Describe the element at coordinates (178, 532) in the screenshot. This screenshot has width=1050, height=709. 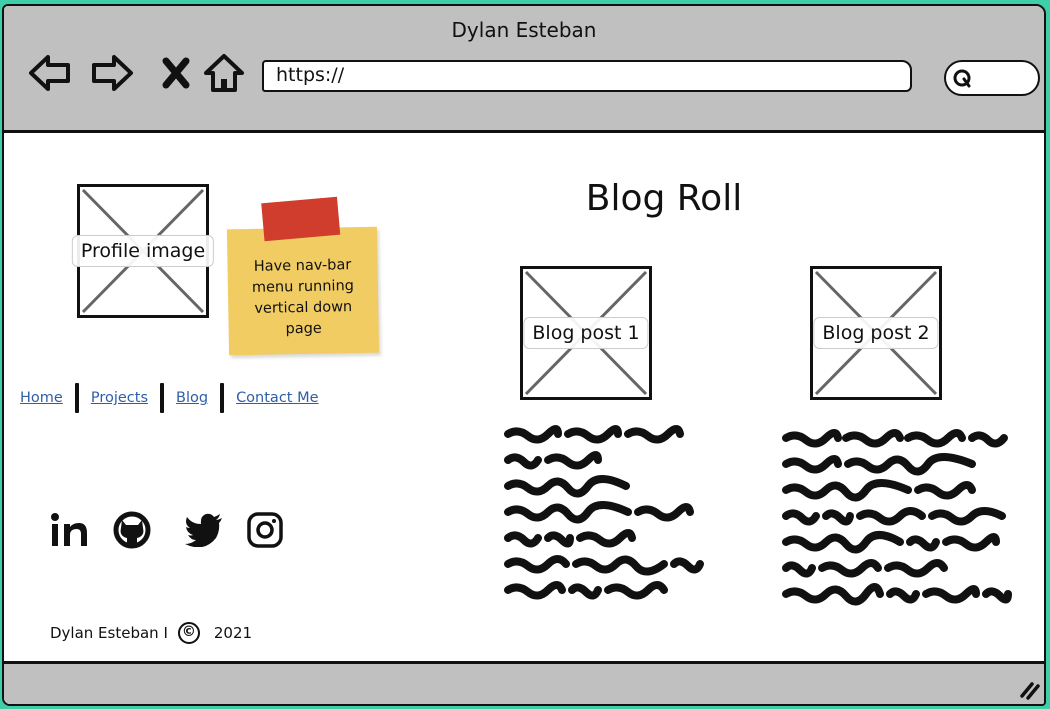
I see `social-links` at that location.